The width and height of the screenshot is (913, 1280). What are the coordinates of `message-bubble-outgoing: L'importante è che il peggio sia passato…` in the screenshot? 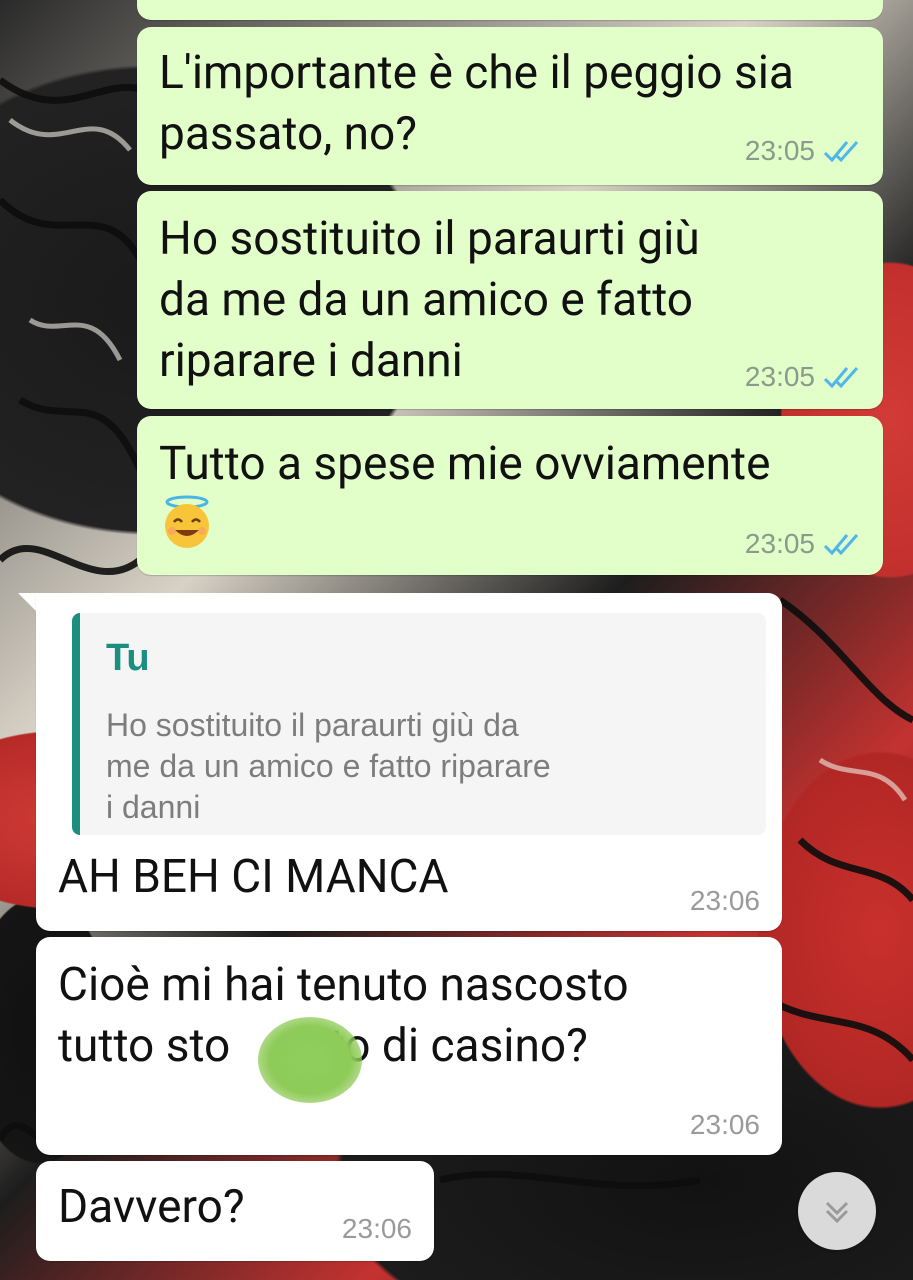 It's located at (510, 106).